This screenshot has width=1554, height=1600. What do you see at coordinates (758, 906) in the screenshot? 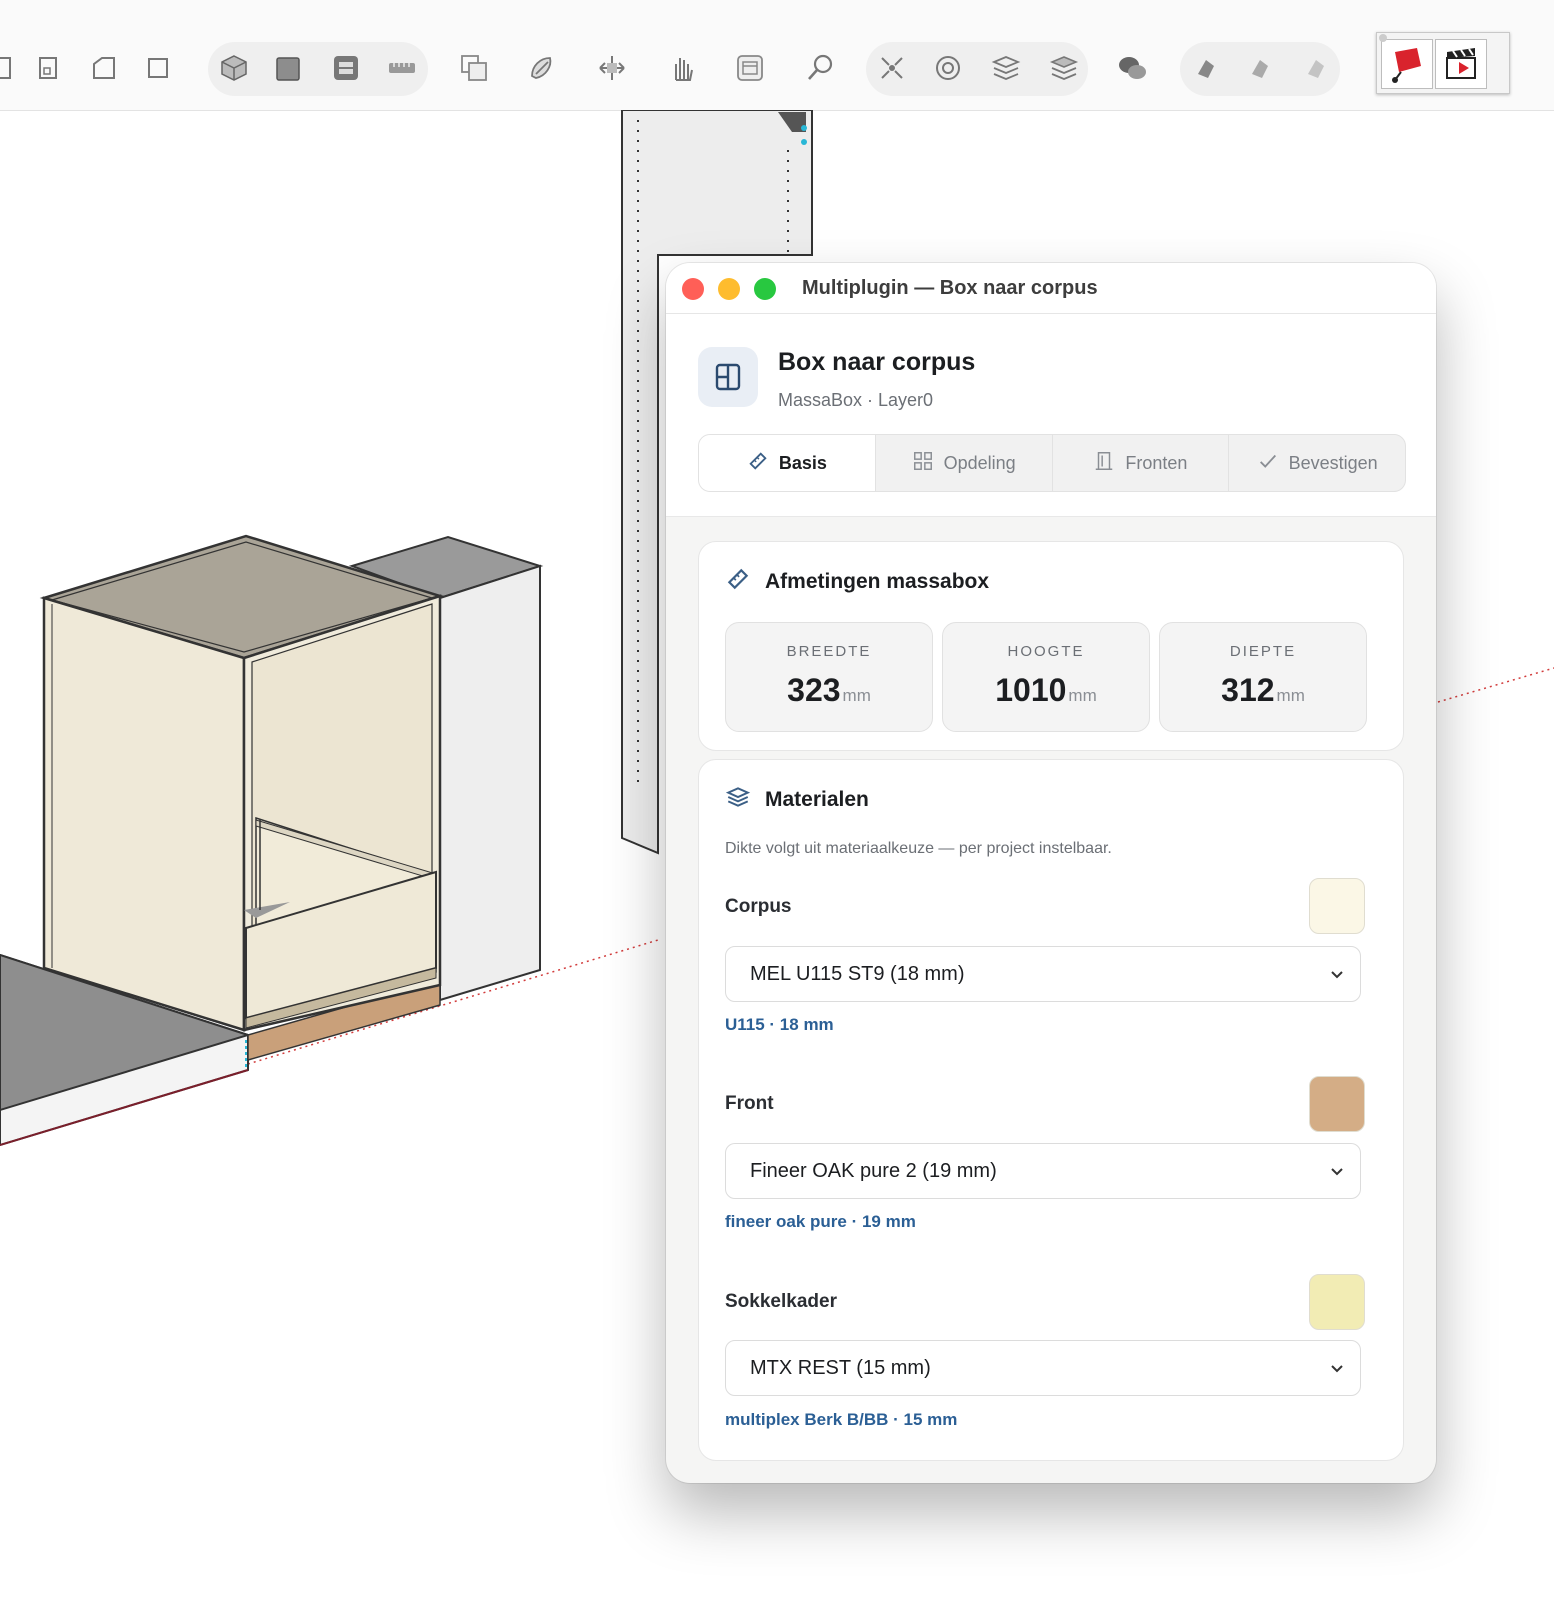
I see `corpus-label: Corpus` at bounding box center [758, 906].